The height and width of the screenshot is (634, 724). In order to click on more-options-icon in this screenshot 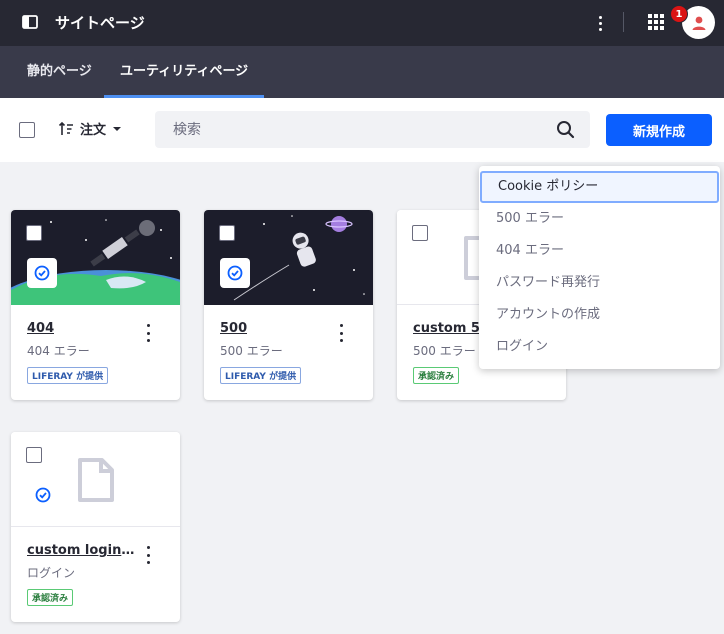, I will do `click(600, 23)`.